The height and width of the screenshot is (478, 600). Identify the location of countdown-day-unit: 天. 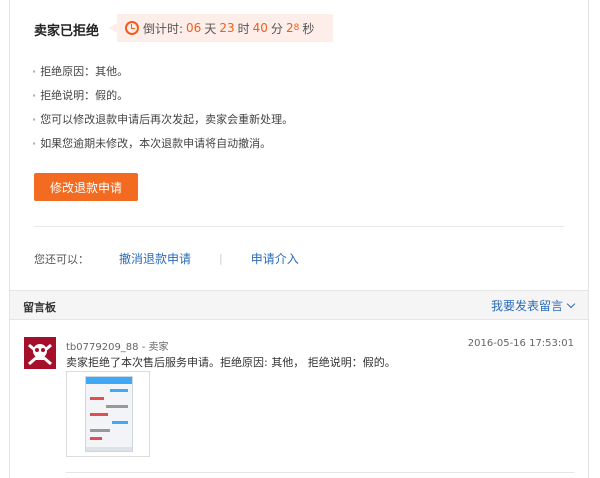
(210, 28).